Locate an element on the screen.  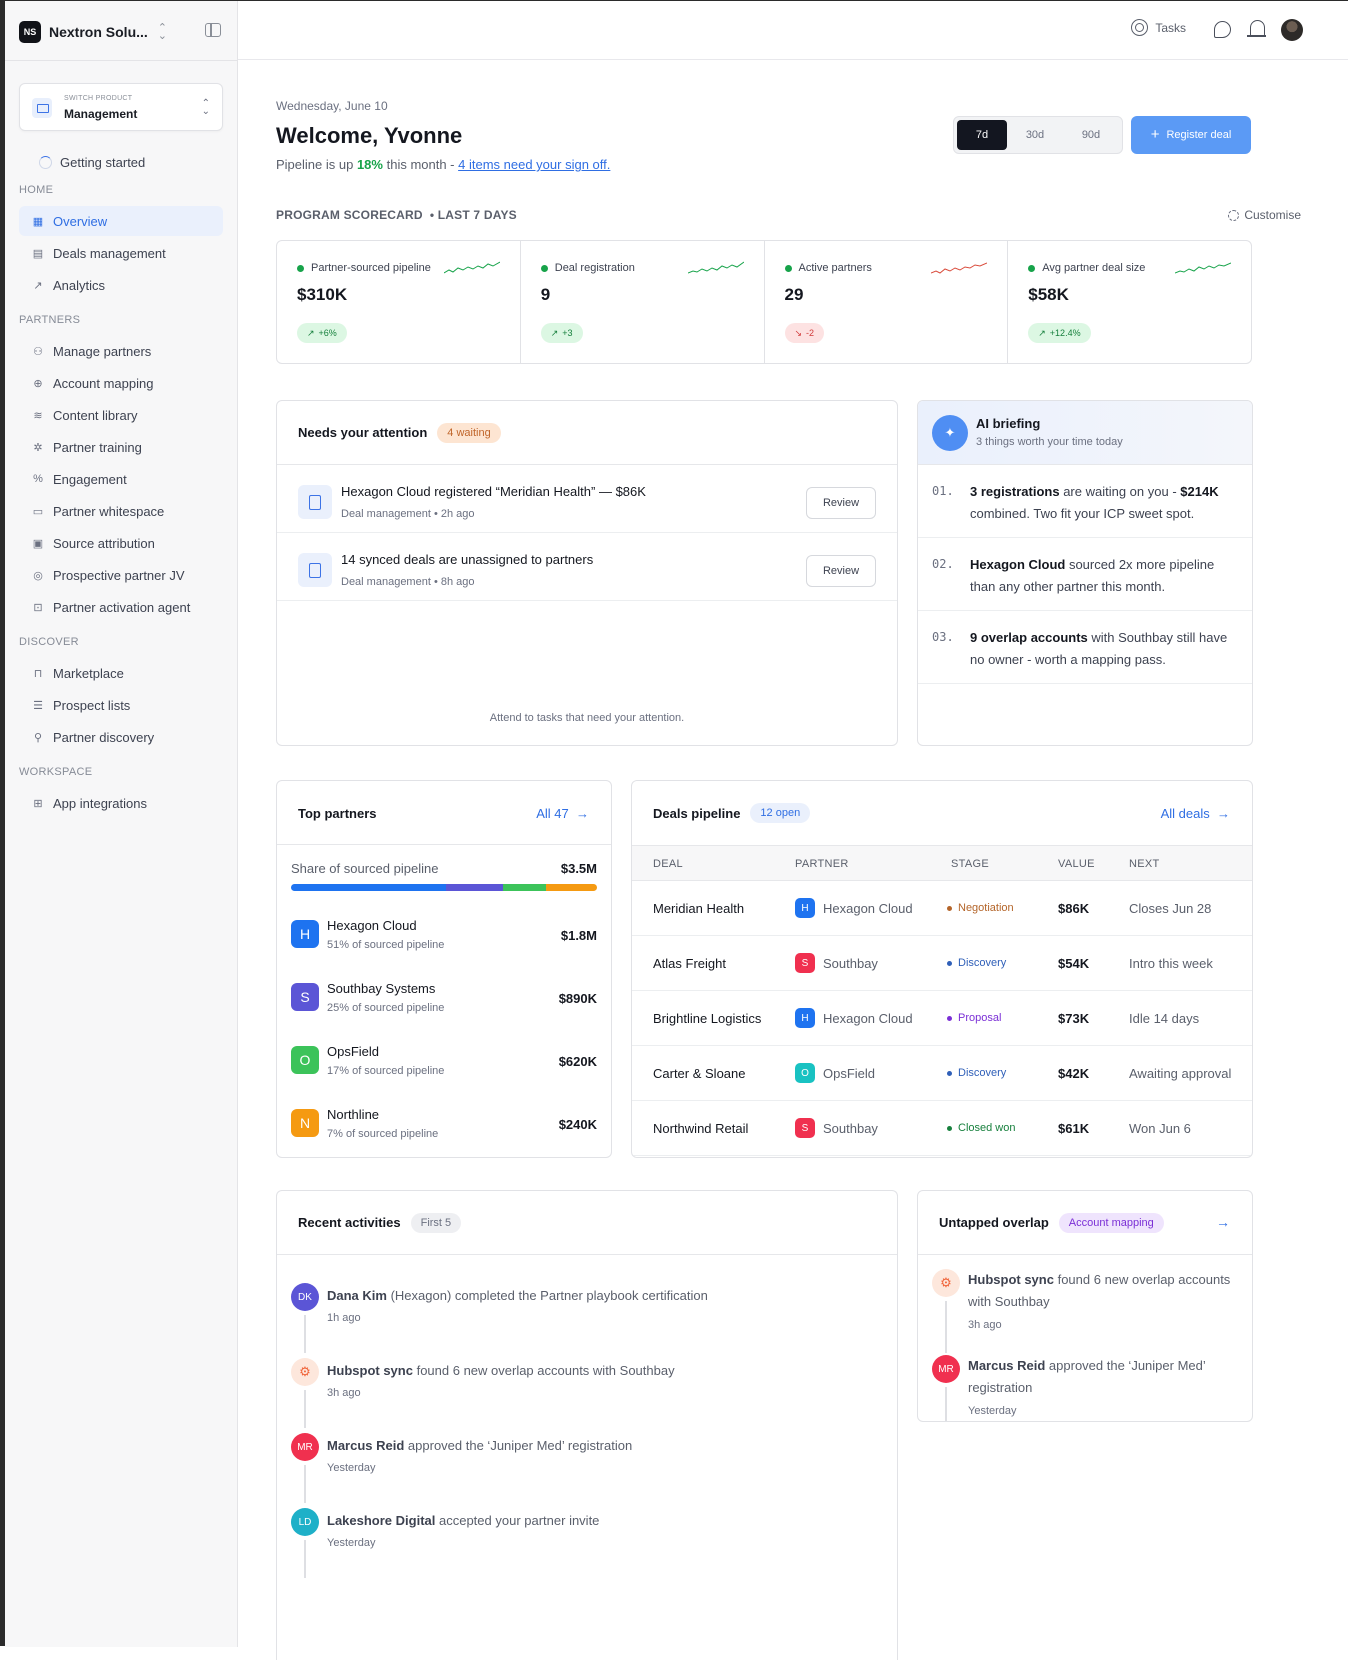
sidebar-item-manage-partners: ⚇ Manage partners is located at coordinates (121, 351).